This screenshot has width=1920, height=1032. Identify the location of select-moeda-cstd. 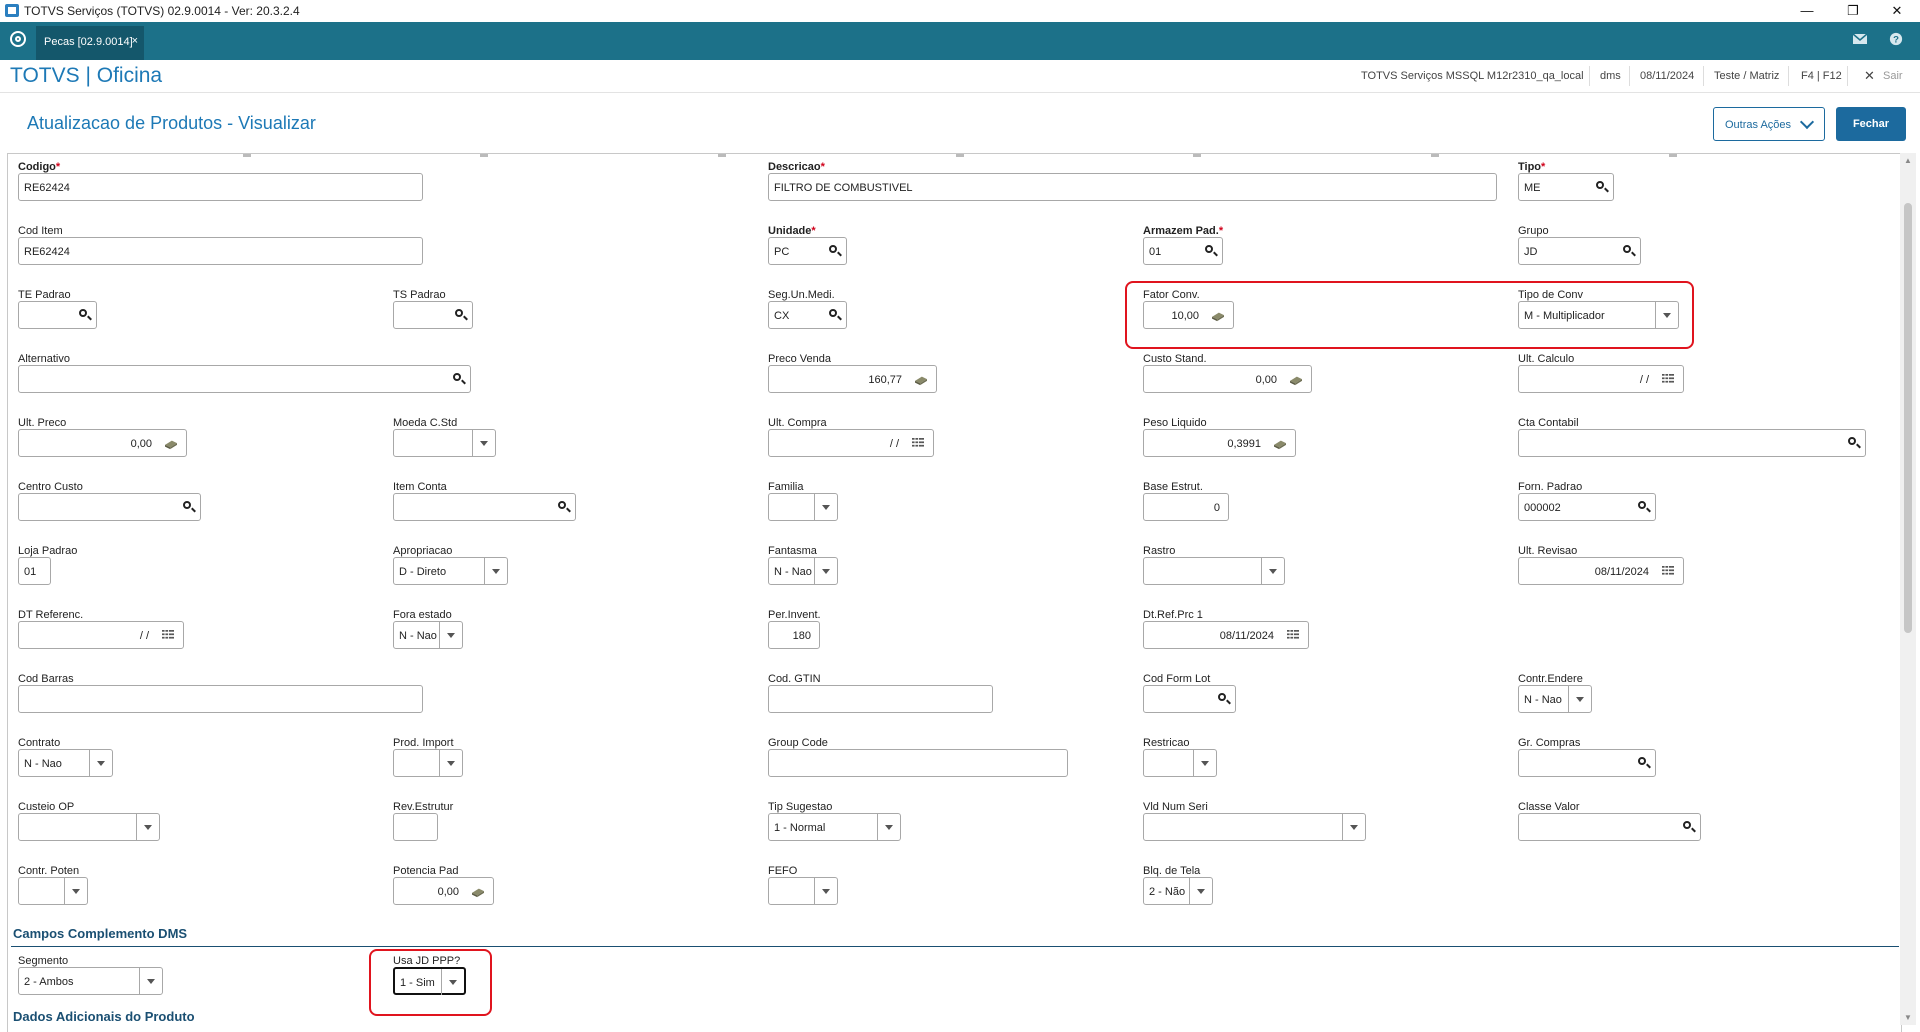
(444, 443).